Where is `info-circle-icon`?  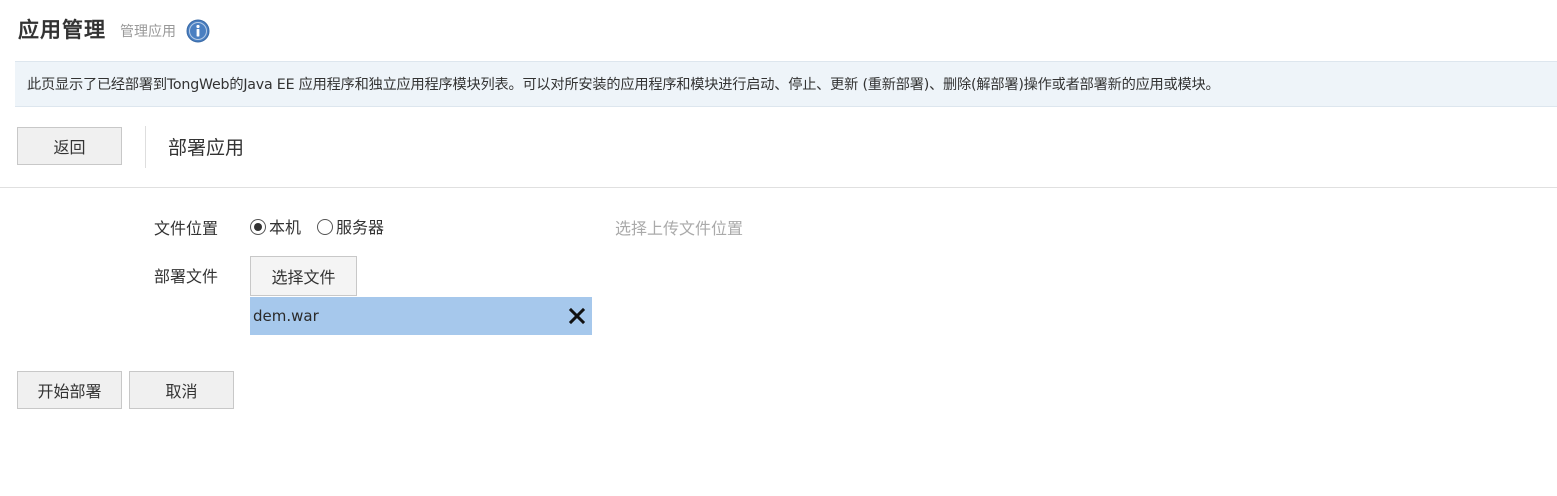
info-circle-icon is located at coordinates (198, 31).